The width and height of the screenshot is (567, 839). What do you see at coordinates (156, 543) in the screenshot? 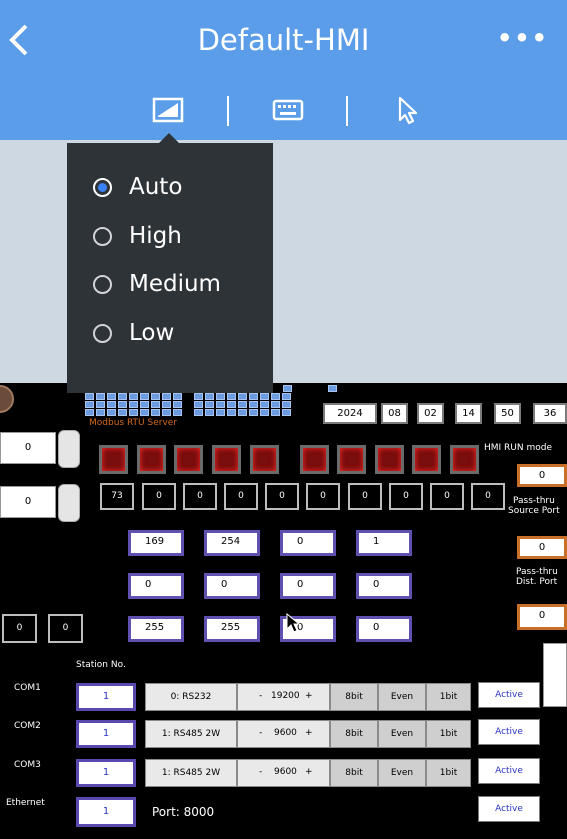
I see `ip-octet-field: 169` at bounding box center [156, 543].